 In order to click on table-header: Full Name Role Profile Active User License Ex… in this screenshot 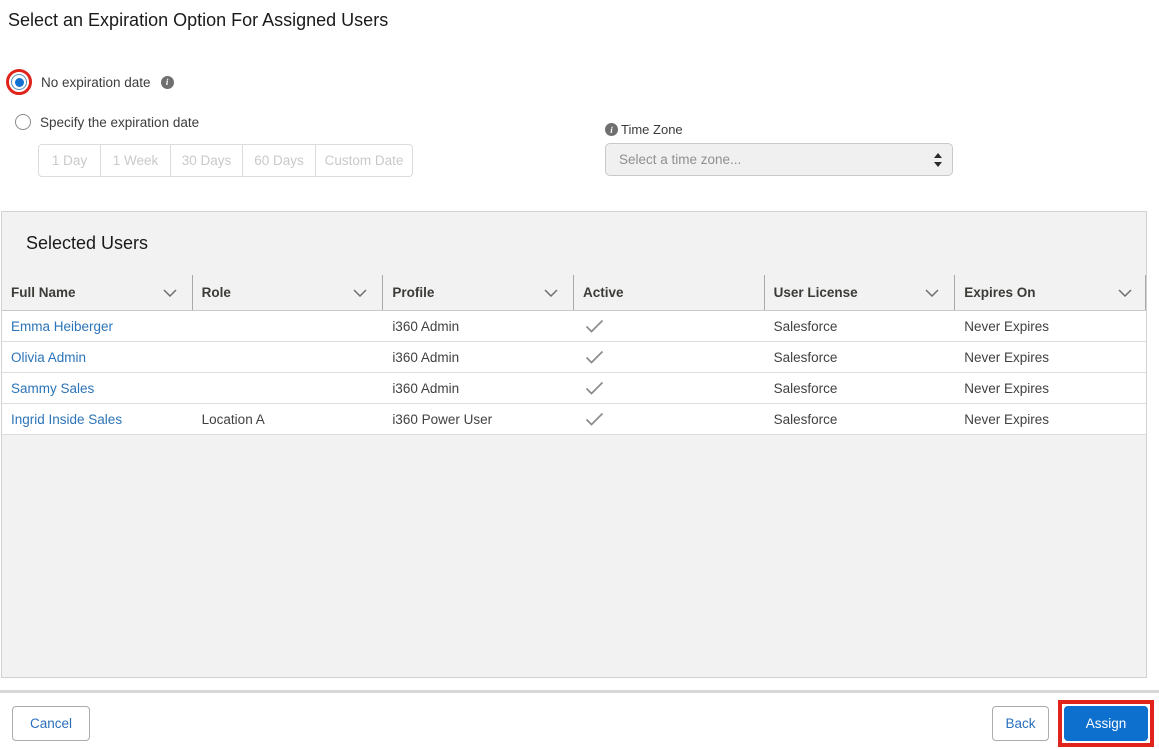, I will do `click(574, 293)`.